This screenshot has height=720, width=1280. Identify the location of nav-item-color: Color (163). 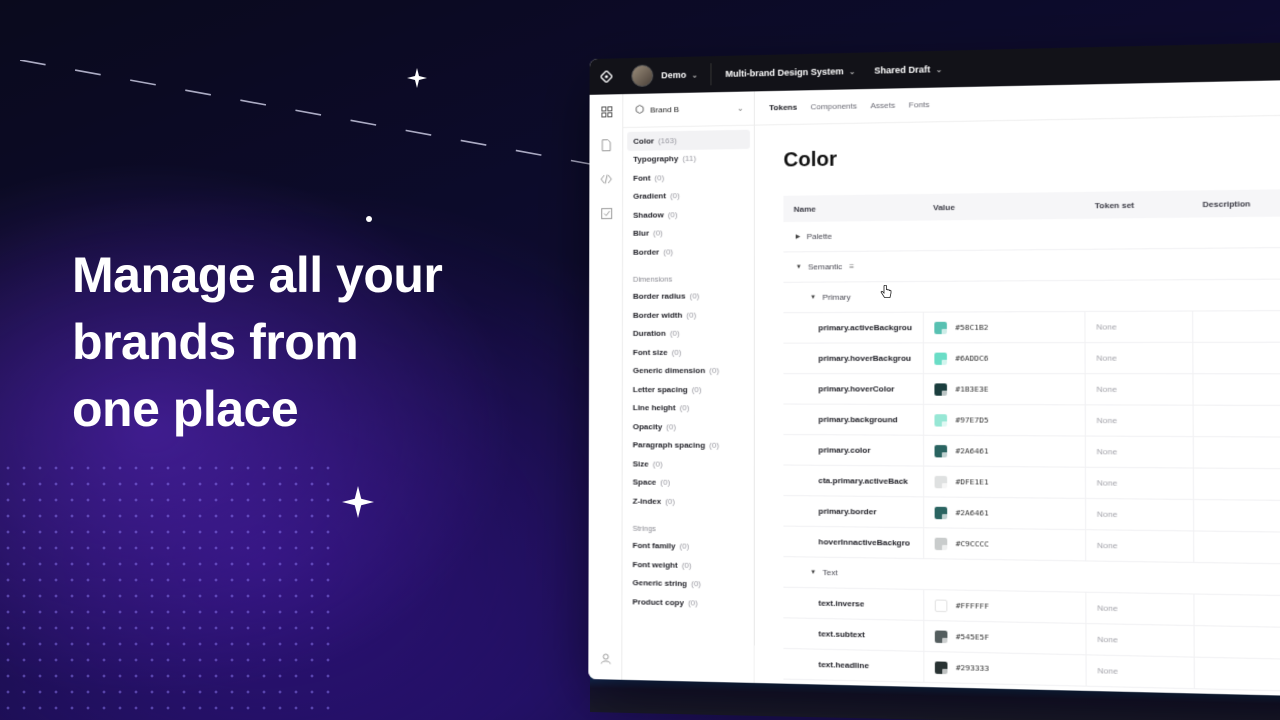
(688, 140).